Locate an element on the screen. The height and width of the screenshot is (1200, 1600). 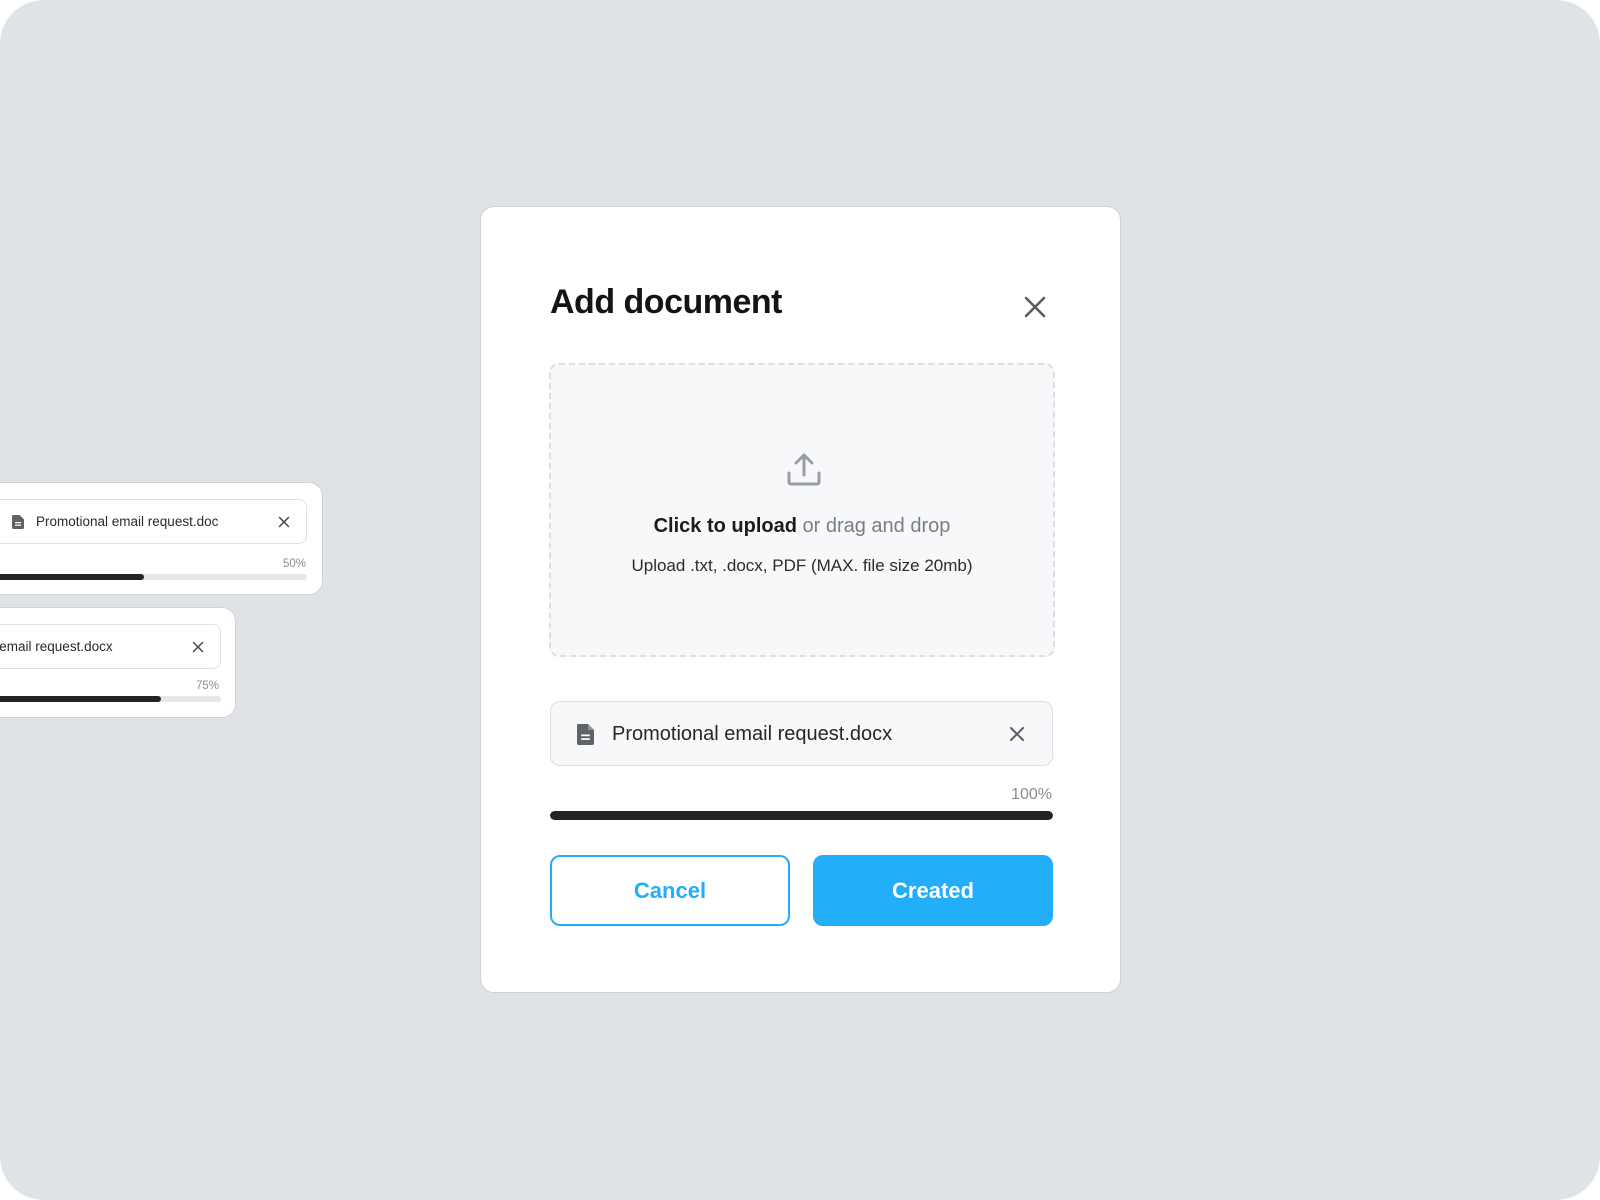
dropzone-instruction: Click to upload or drag and drop is located at coordinates (802, 526).